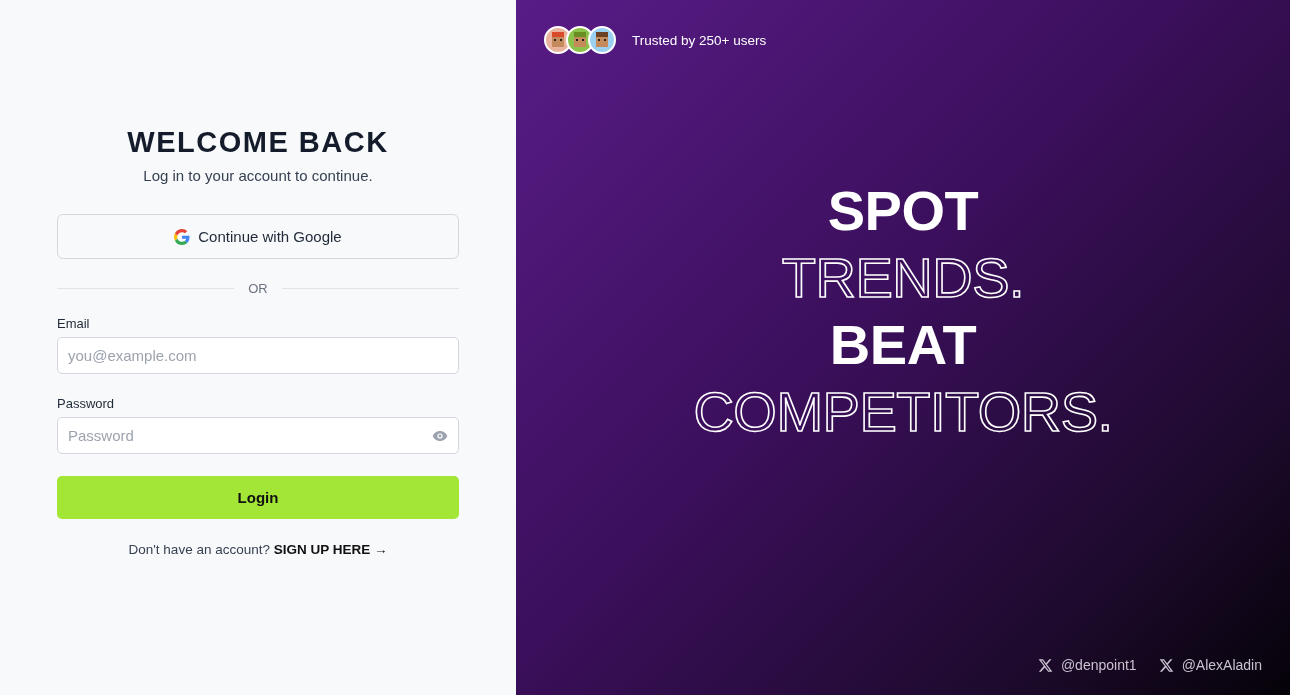  Describe the element at coordinates (74, 323) in the screenshot. I see `field-label: Email` at that location.